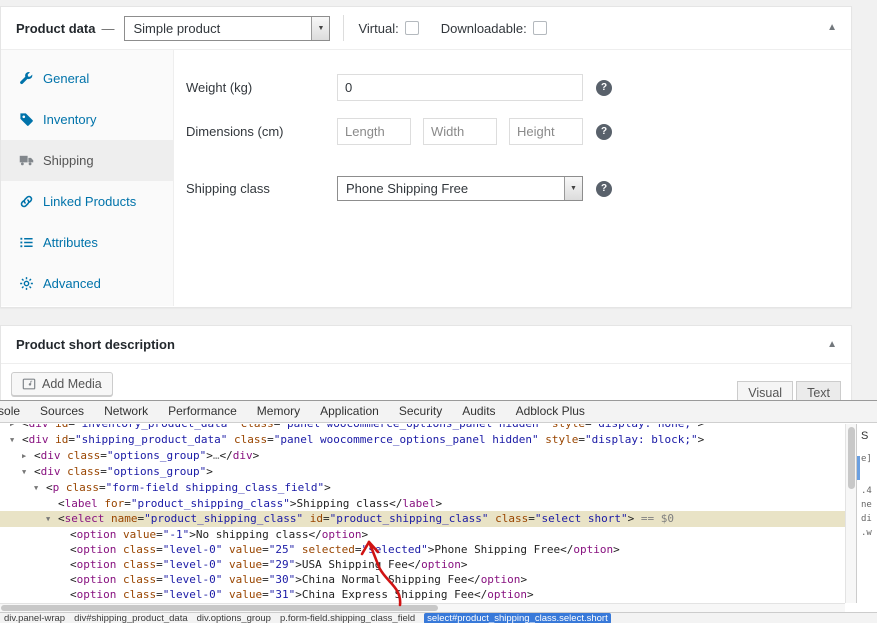 Image resolution: width=877 pixels, height=623 pixels. Describe the element at coordinates (374, 131) in the screenshot. I see `length-input` at that location.